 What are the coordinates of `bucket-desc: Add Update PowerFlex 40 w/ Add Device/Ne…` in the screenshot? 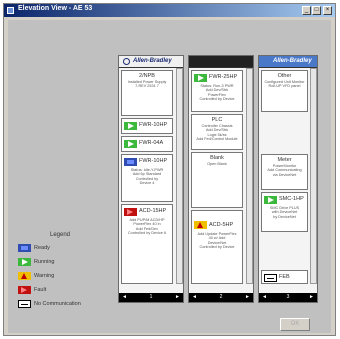 It's located at (217, 240).